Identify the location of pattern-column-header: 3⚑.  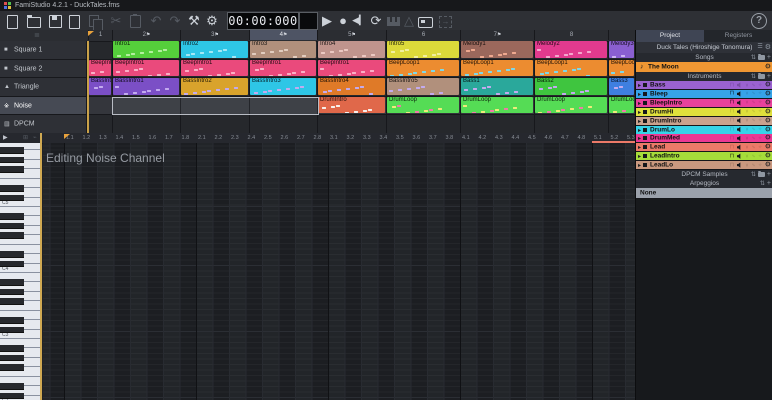
(214, 35).